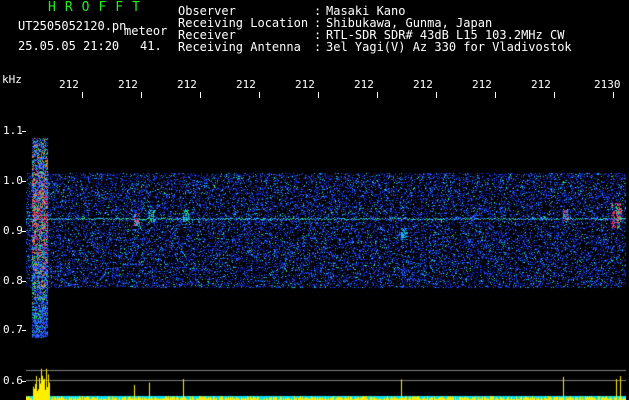 This screenshot has height=400, width=629. I want to click on y-tick-label: 0.6, so click(13, 380).